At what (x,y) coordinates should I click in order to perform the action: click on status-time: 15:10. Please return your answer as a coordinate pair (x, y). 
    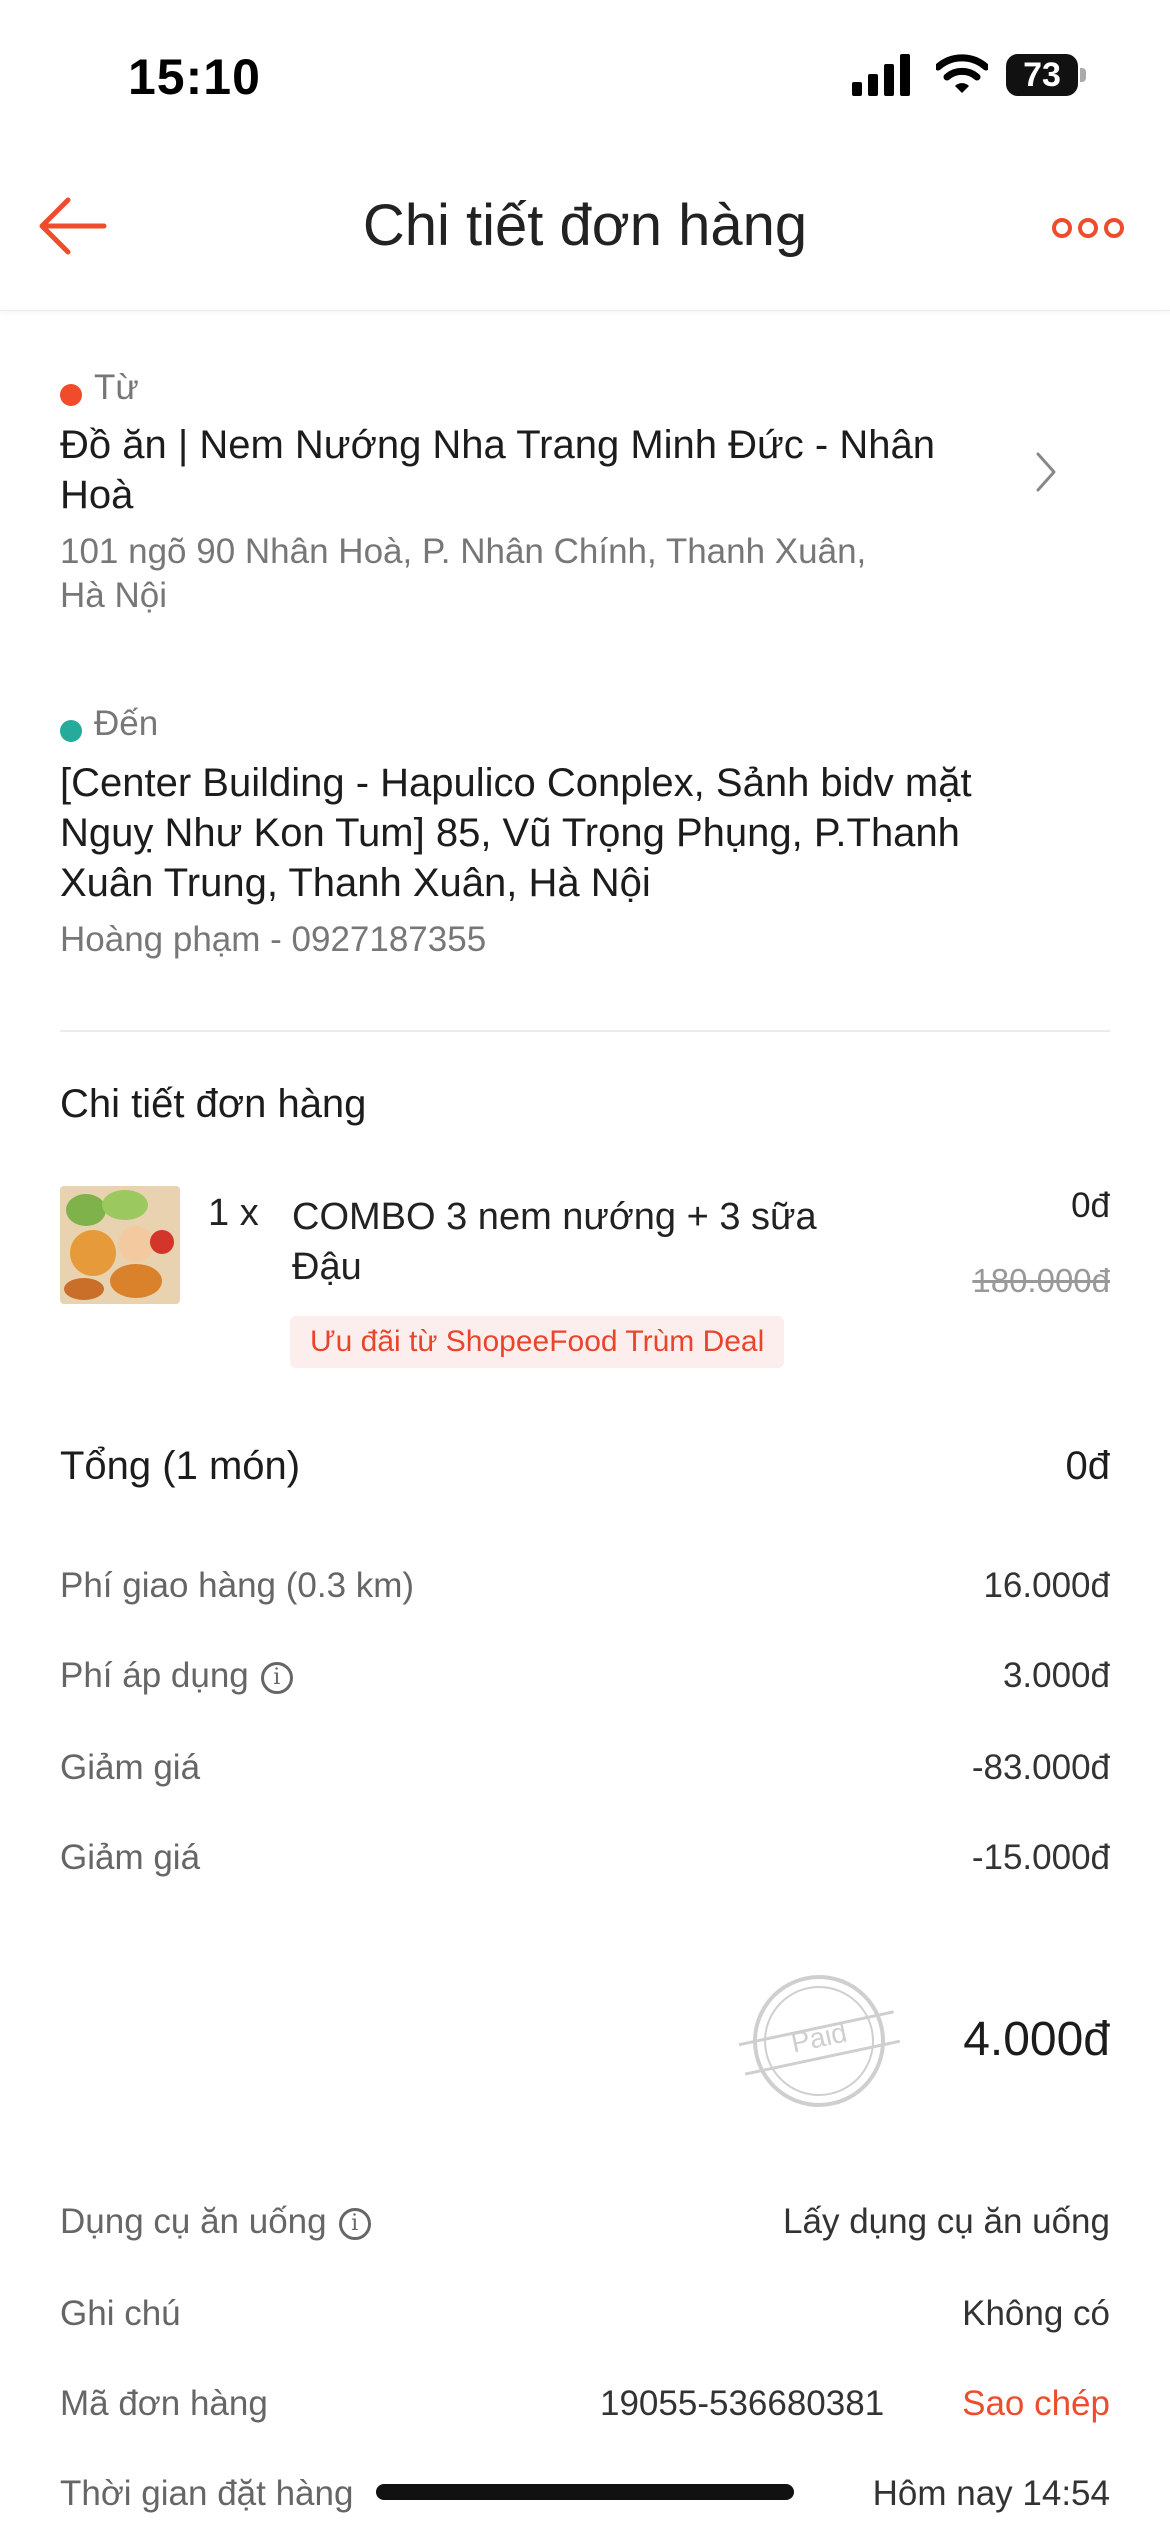
    Looking at the image, I should click on (194, 77).